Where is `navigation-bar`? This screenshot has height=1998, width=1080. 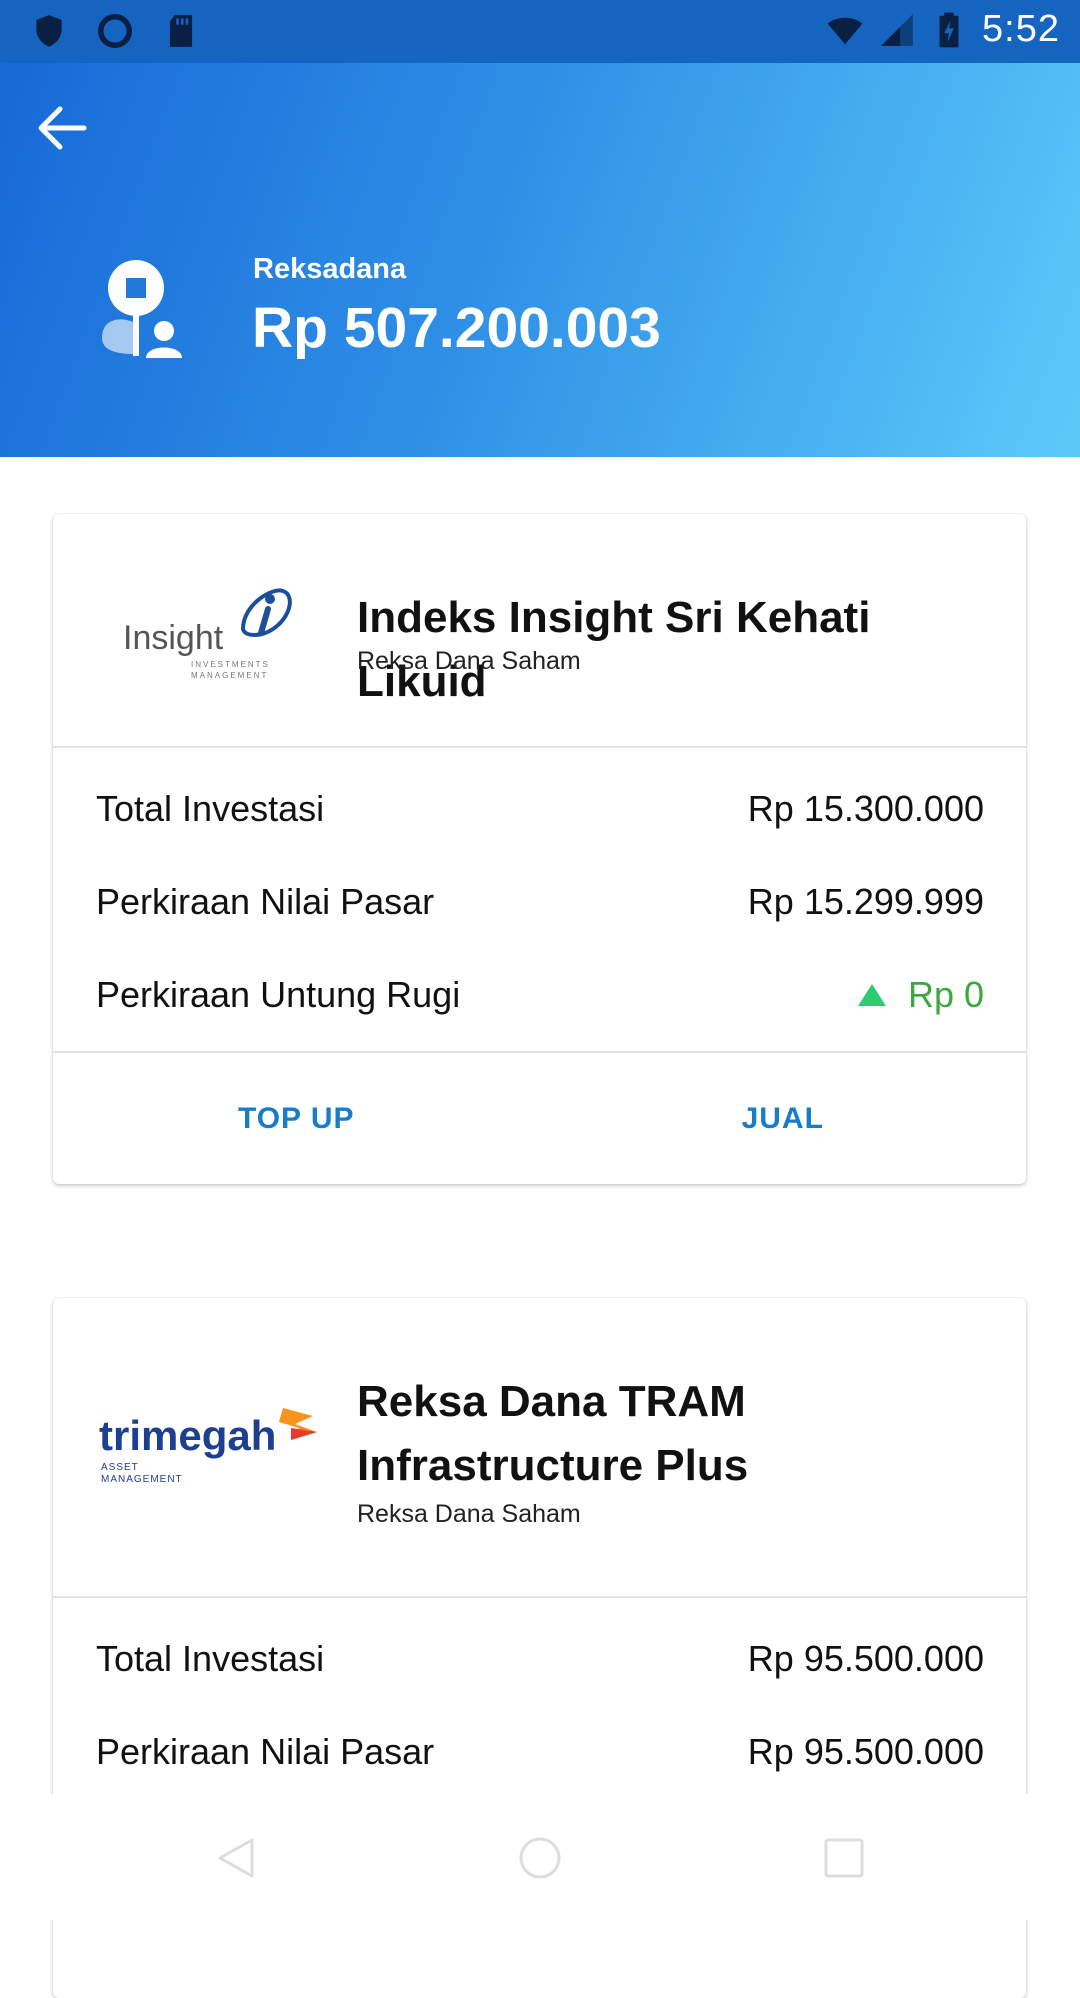 navigation-bar is located at coordinates (540, 1857).